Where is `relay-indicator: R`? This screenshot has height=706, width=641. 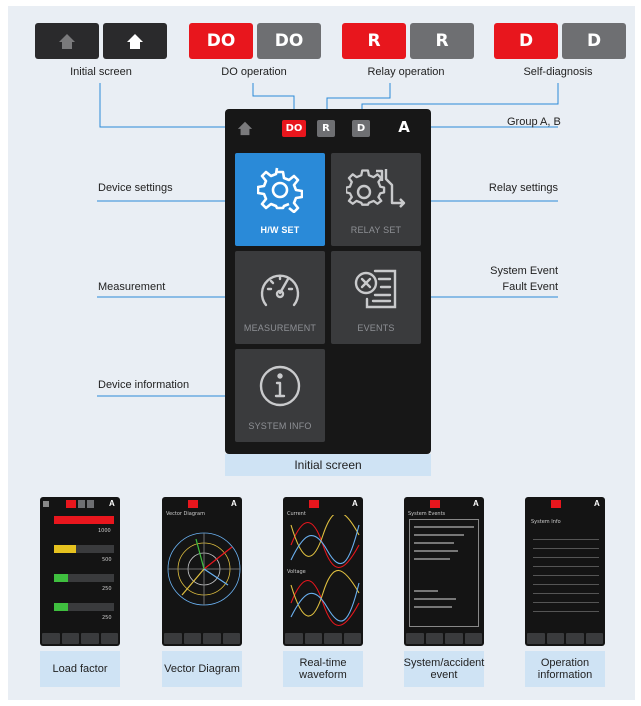
relay-indicator: R is located at coordinates (326, 128).